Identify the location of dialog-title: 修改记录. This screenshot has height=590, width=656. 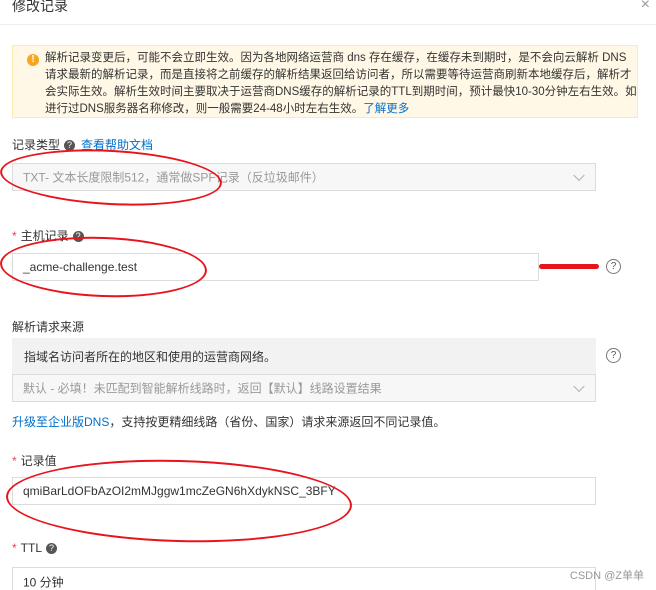
(40, 7).